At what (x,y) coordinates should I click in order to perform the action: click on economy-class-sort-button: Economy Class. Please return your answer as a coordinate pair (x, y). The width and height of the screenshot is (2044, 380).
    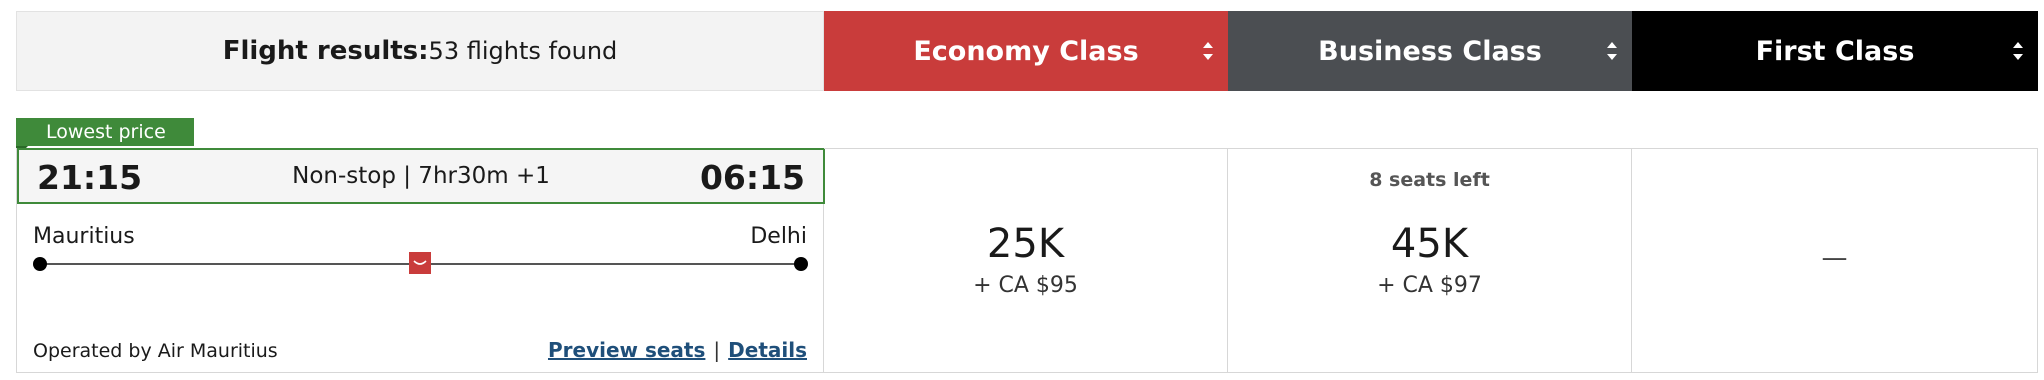
    Looking at the image, I should click on (1026, 51).